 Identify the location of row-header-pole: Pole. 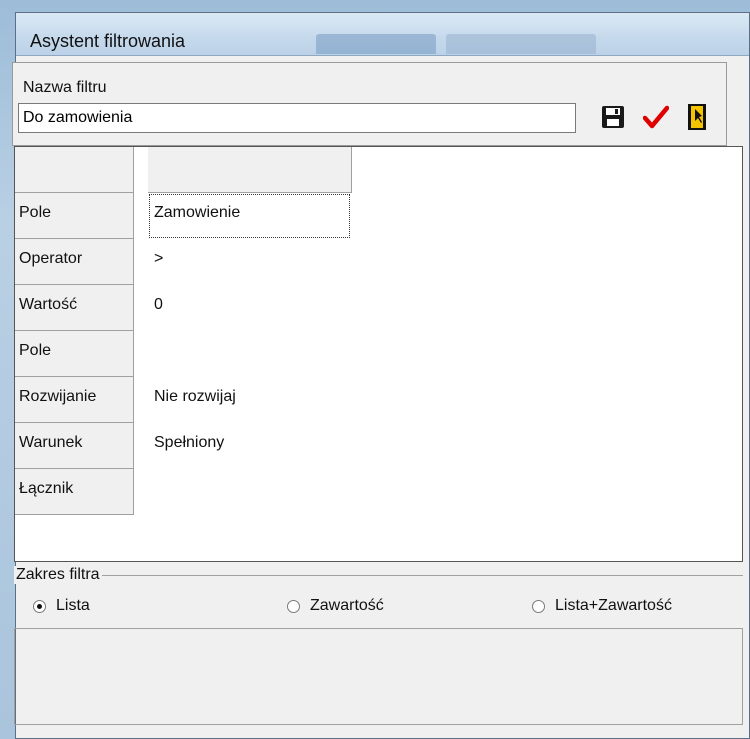
(74, 216).